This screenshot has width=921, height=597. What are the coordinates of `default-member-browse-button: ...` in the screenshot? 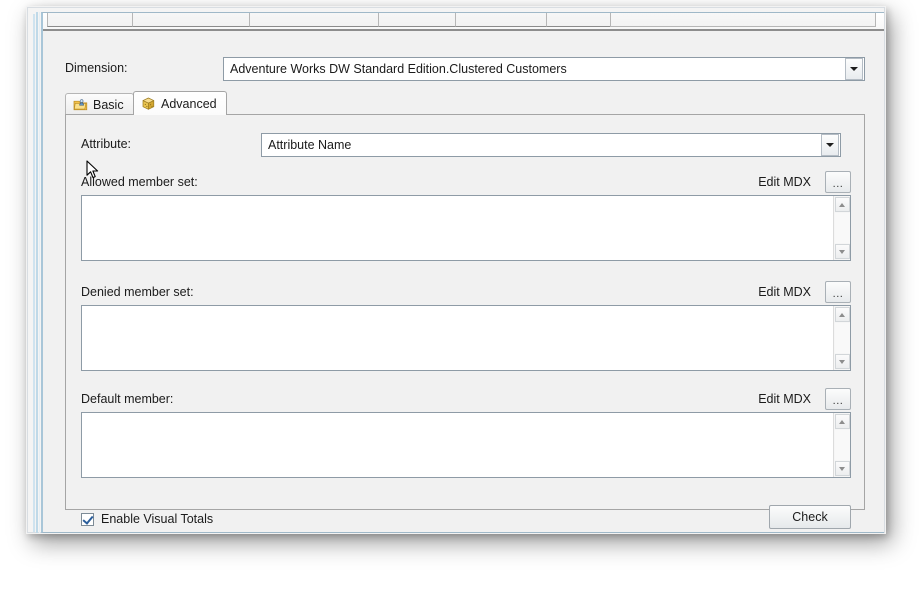 It's located at (838, 399).